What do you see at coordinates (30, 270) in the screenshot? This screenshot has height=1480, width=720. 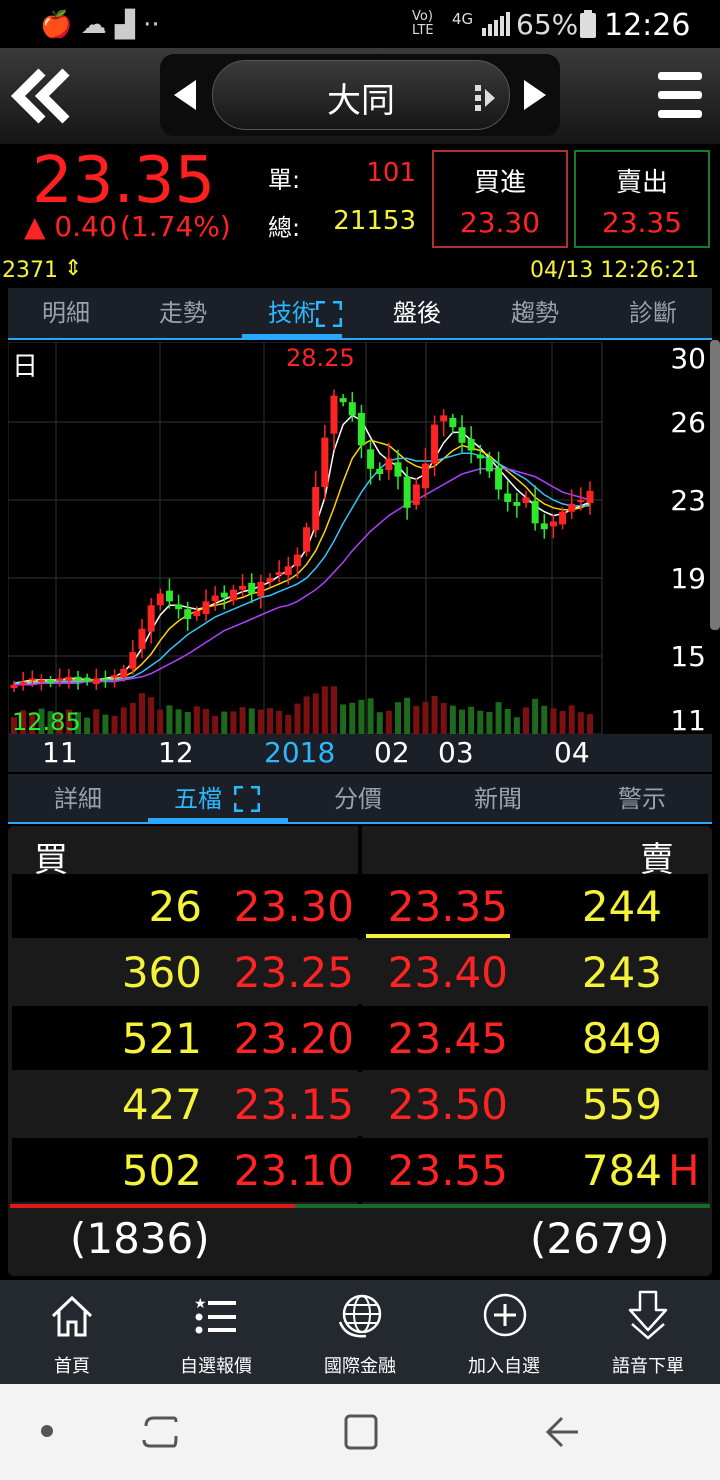 I see `stock-code: 2371` at bounding box center [30, 270].